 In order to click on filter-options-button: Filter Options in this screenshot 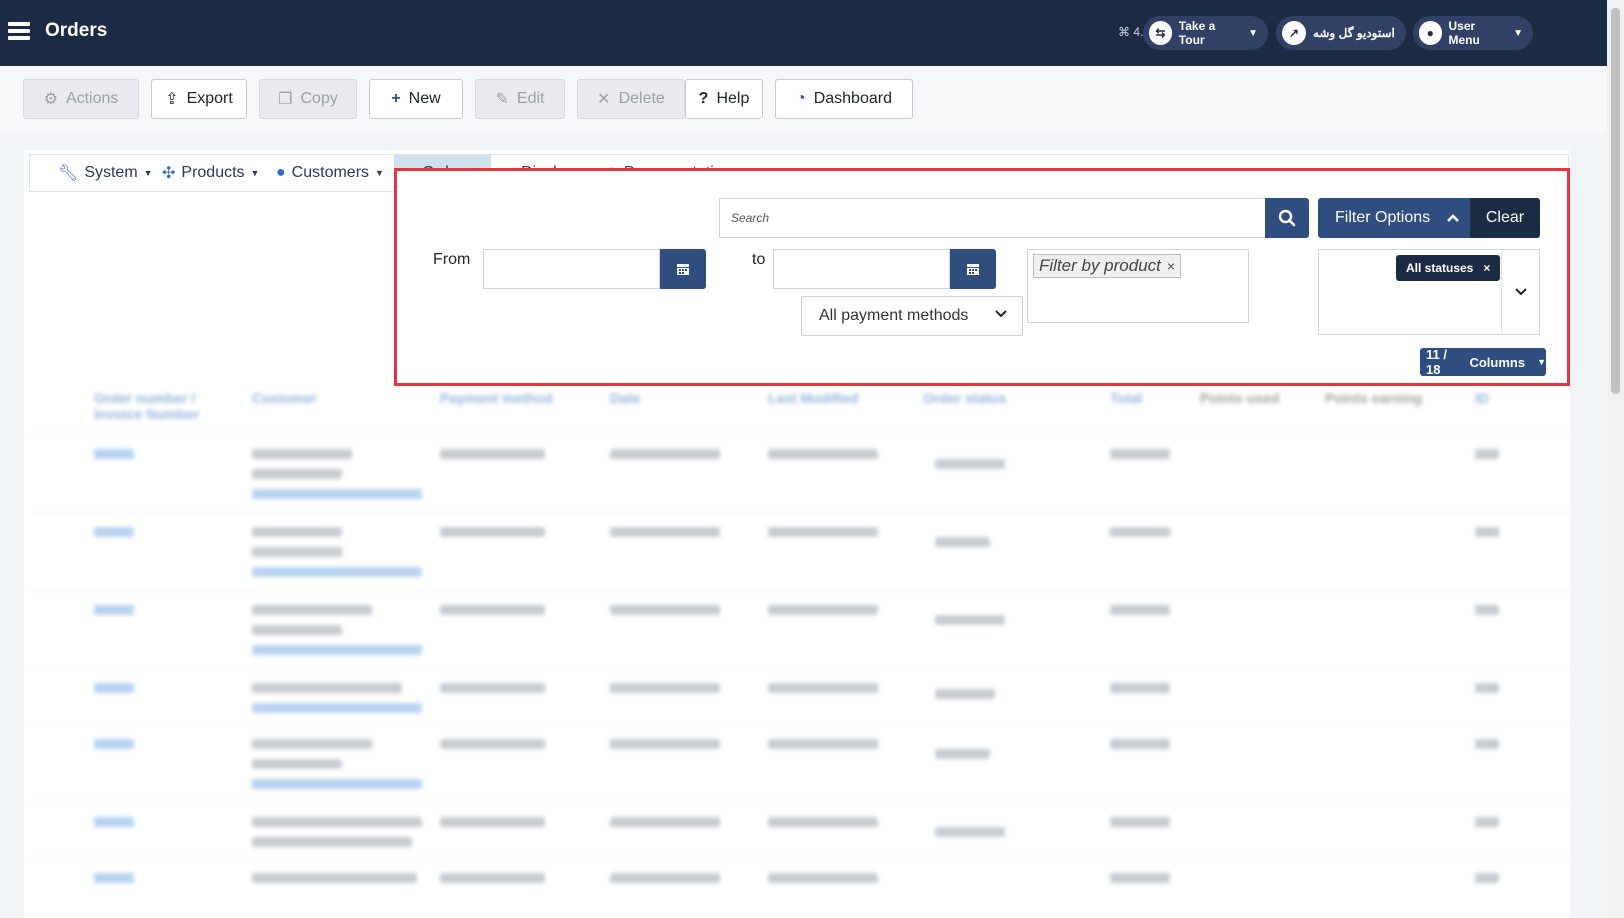, I will do `click(1394, 218)`.